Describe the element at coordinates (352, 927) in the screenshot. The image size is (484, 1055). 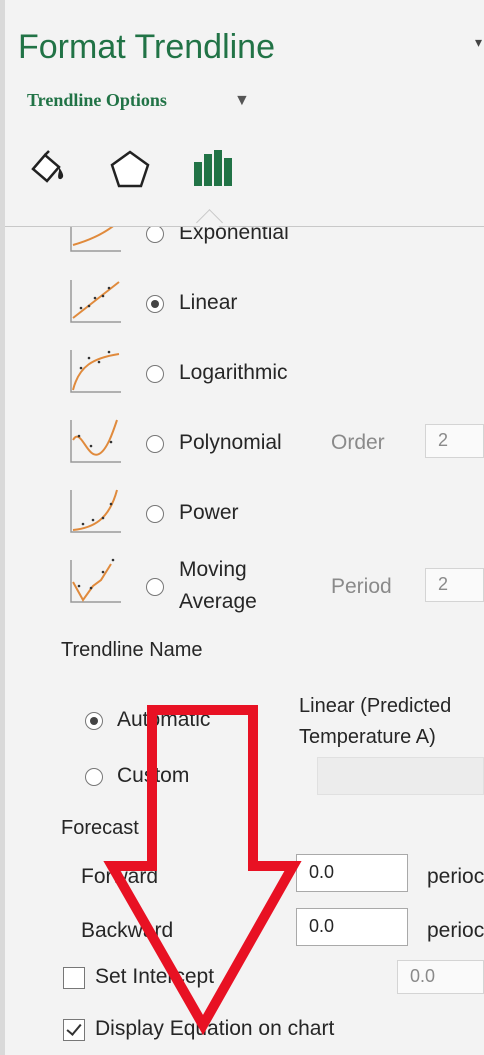
I see `backward-input: 0.0` at that location.